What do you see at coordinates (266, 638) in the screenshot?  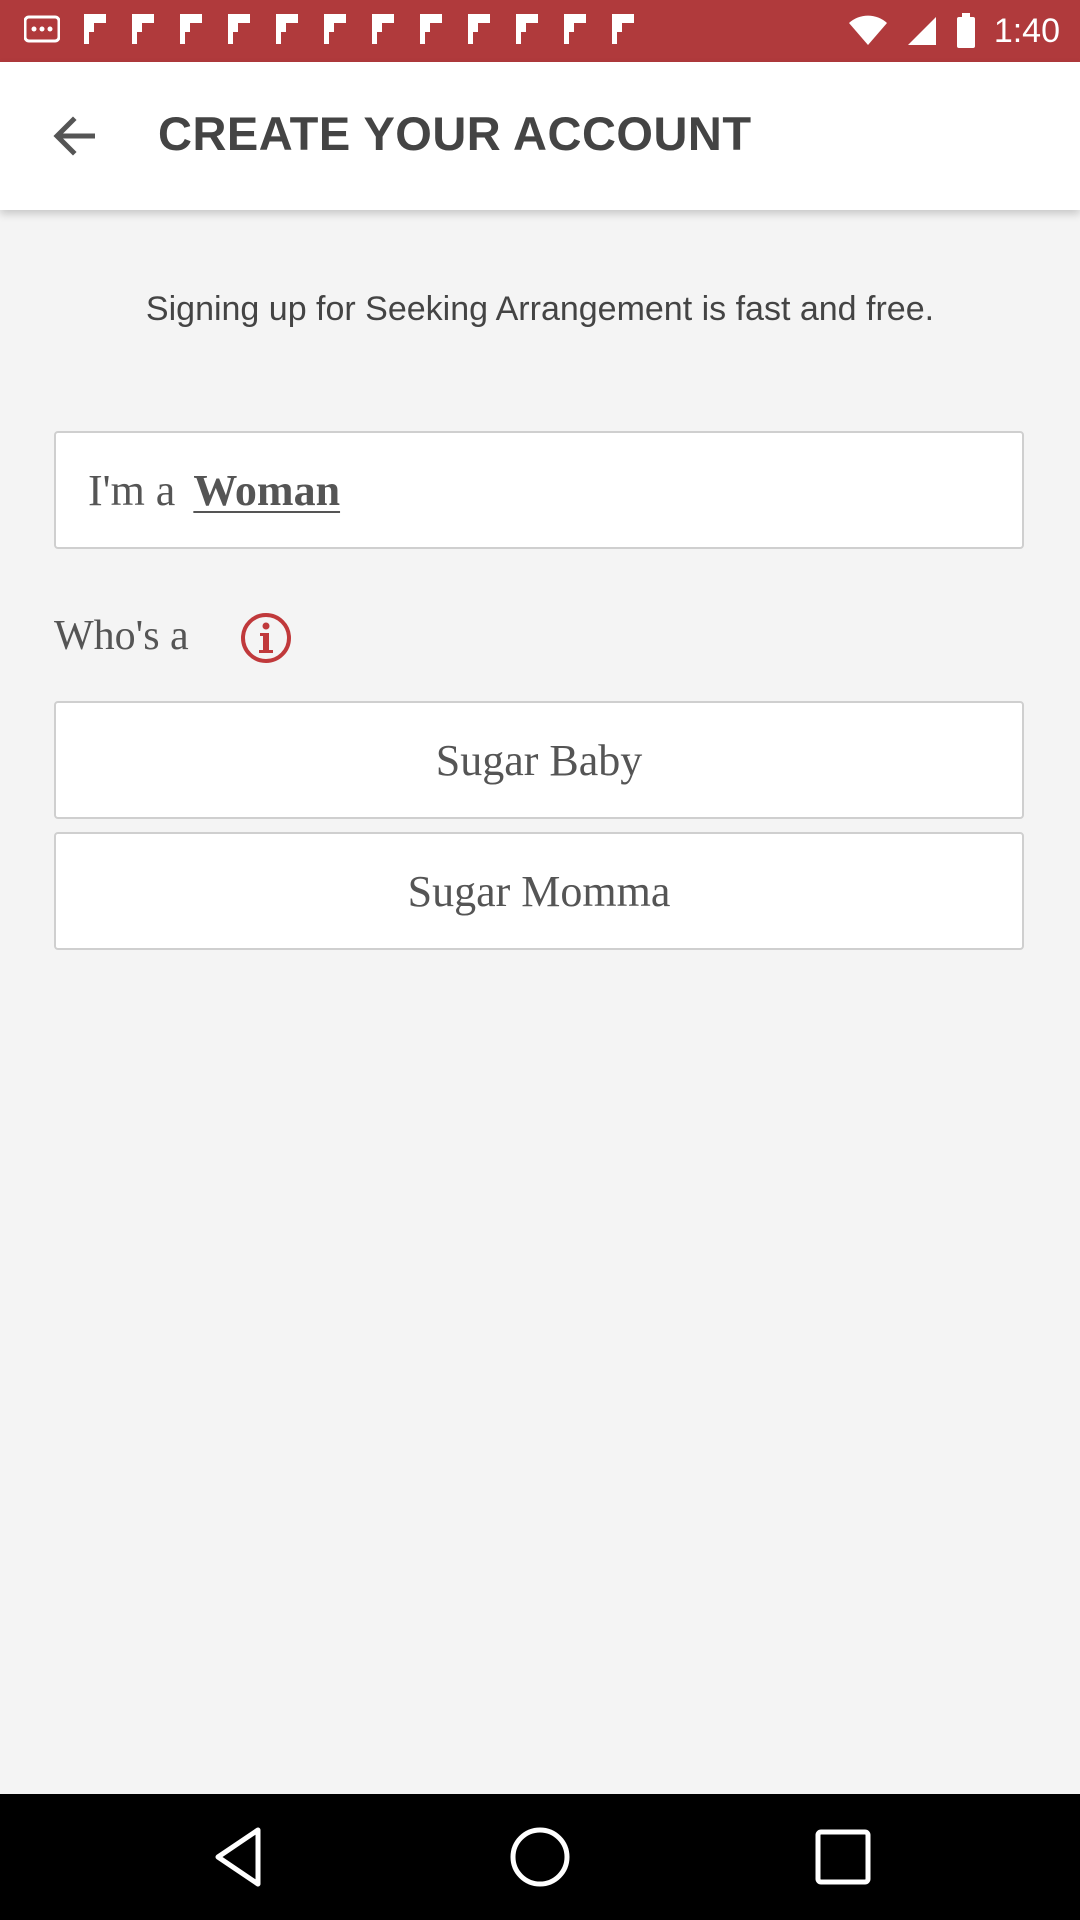 I see `info-icon` at bounding box center [266, 638].